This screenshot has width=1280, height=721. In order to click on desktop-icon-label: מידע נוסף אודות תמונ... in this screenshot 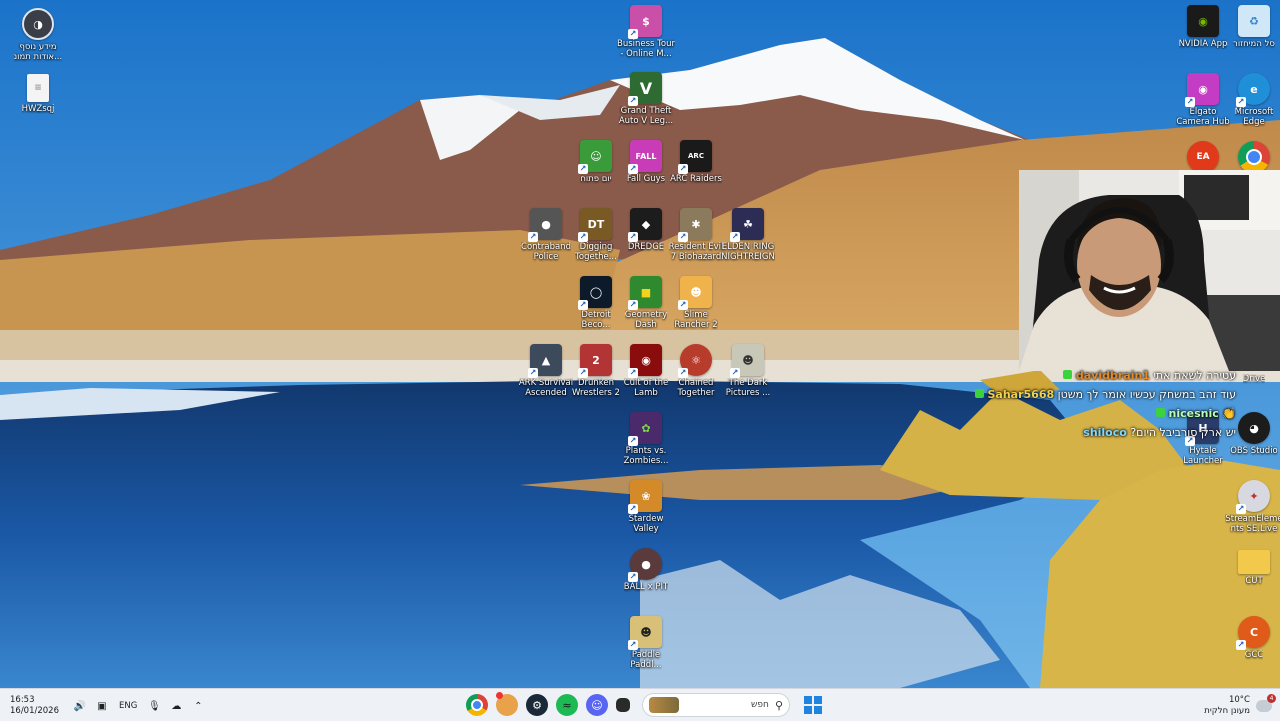, I will do `click(38, 52)`.